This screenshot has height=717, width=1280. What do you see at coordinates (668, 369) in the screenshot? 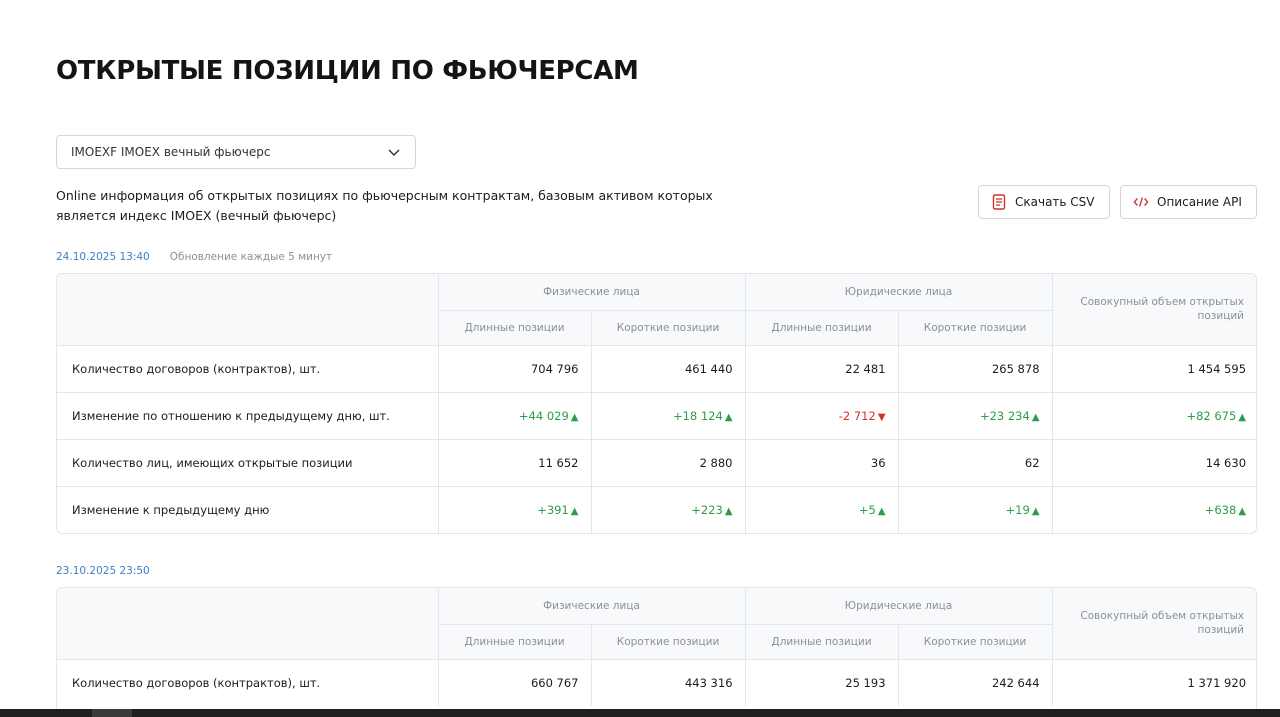
I see `table-cell: 461 440` at bounding box center [668, 369].